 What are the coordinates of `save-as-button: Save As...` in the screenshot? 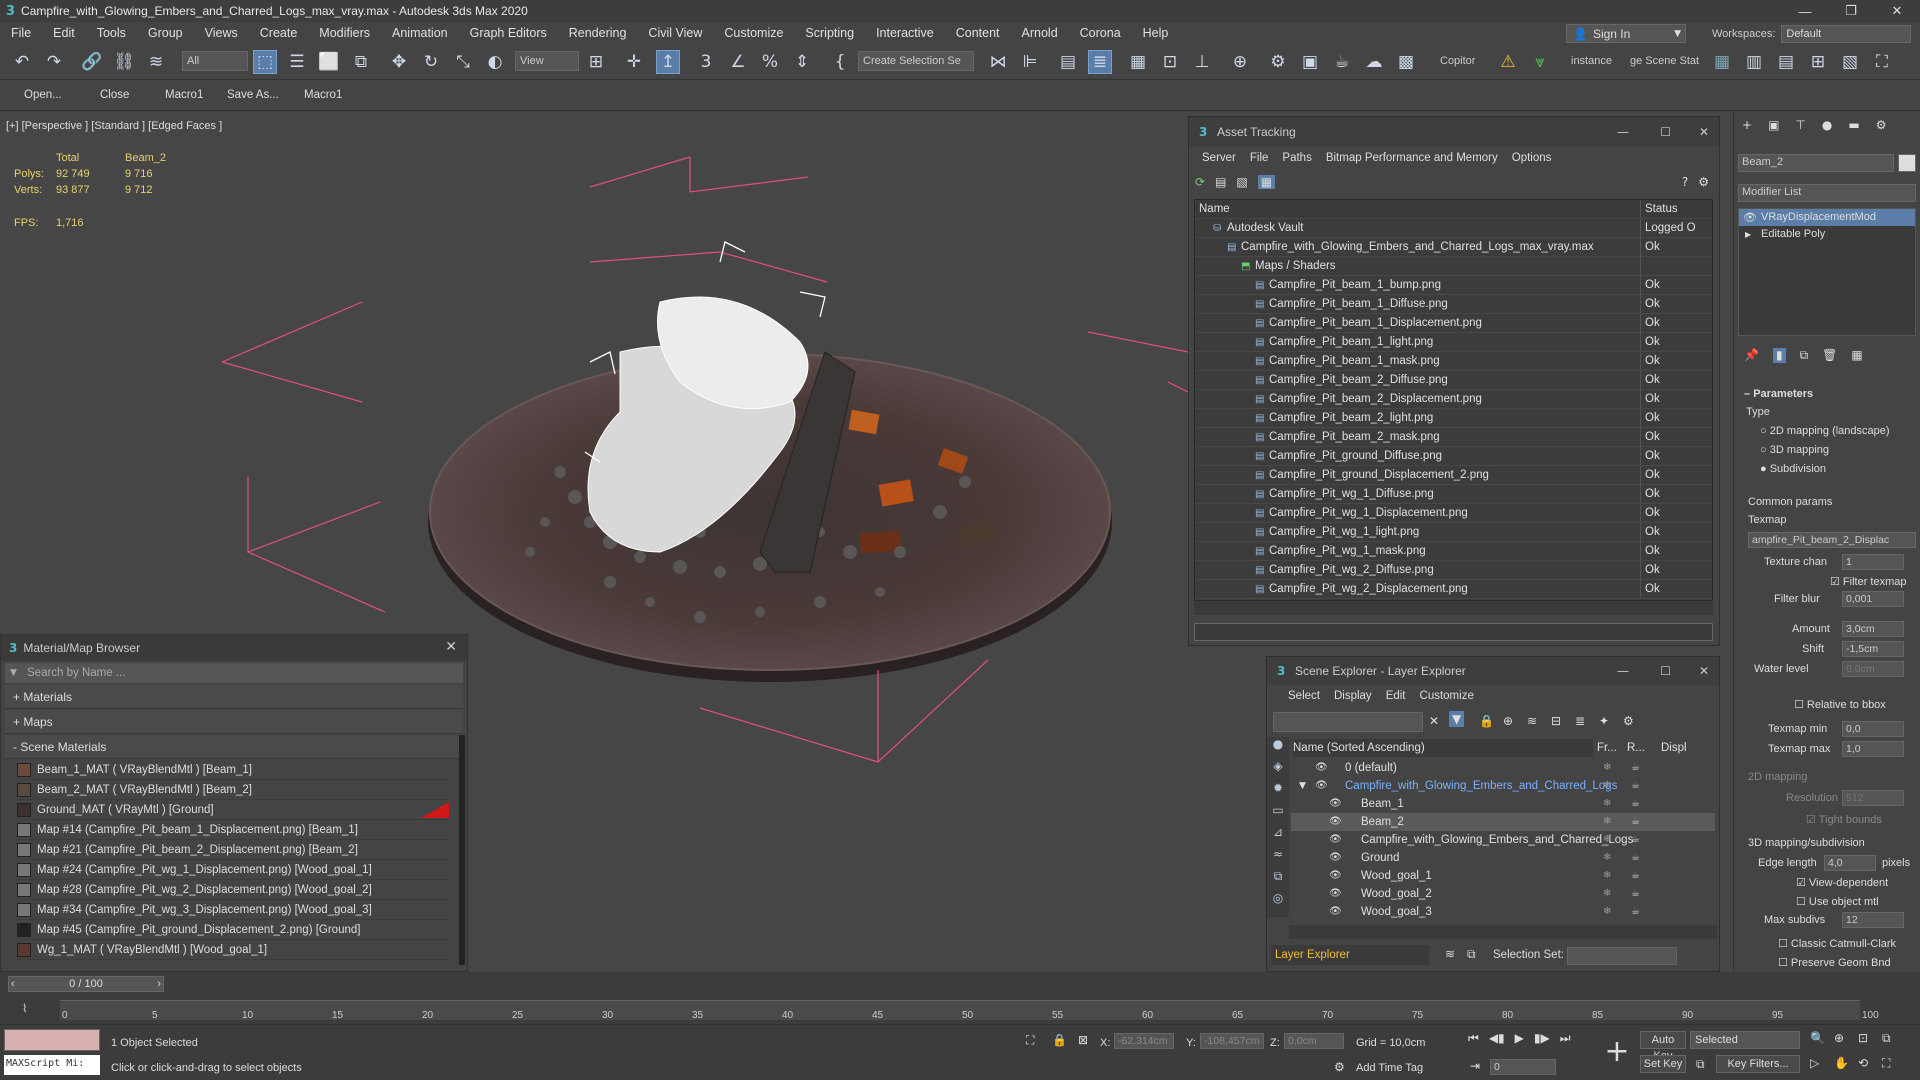 It's located at (253, 95).